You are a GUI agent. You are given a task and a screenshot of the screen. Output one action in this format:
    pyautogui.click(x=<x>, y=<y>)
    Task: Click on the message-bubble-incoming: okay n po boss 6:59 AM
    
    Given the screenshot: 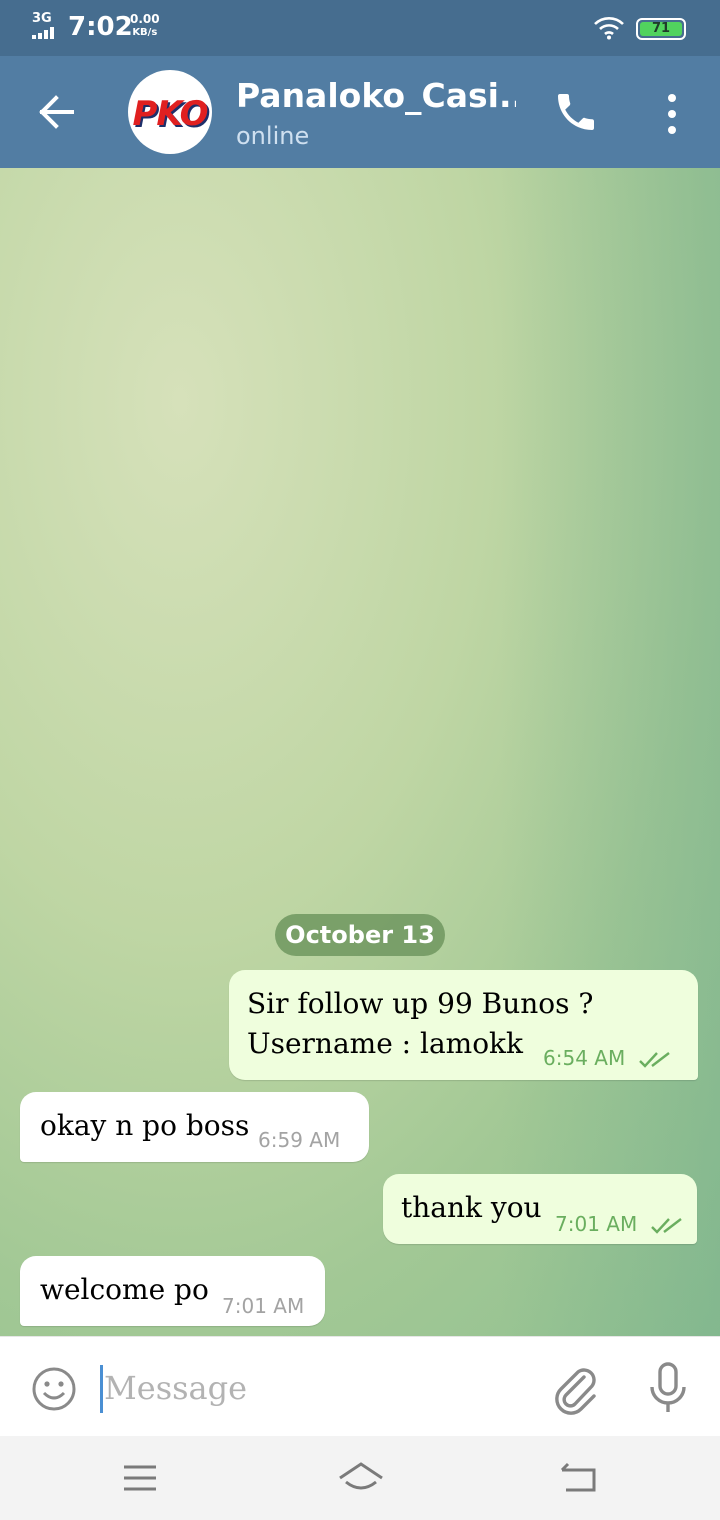 What is the action you would take?
    pyautogui.click(x=194, y=1127)
    